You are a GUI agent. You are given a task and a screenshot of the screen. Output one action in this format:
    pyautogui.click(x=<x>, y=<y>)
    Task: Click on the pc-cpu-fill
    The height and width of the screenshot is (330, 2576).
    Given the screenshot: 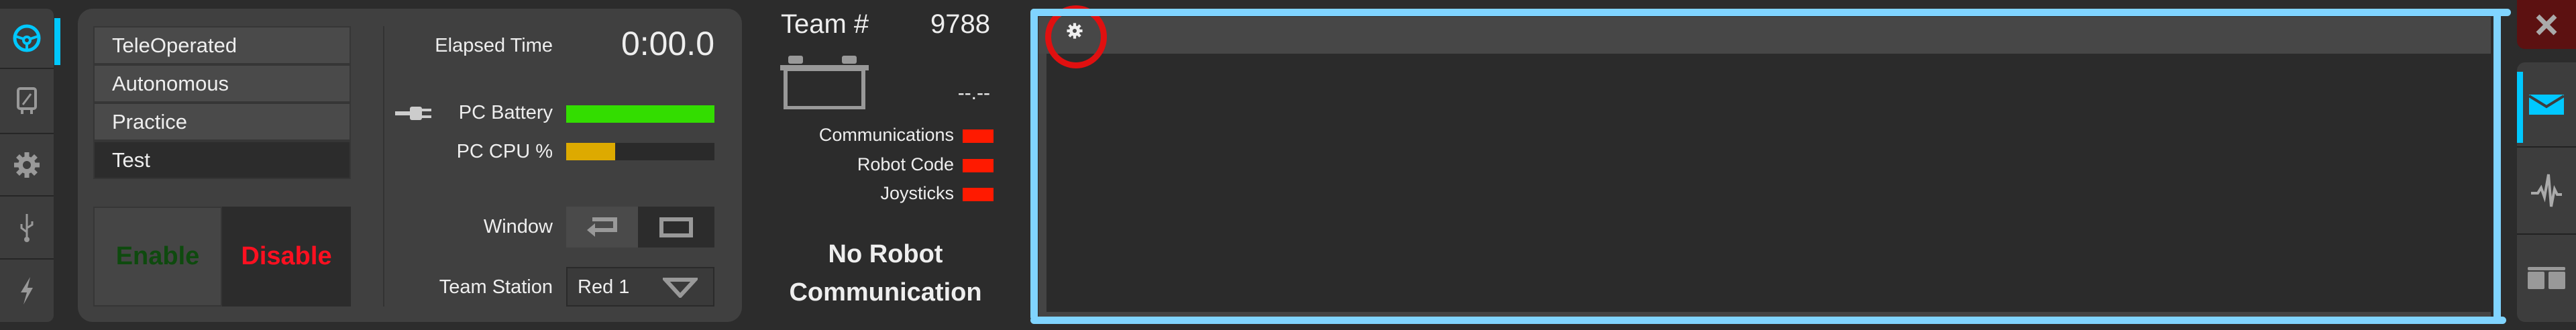 What is the action you would take?
    pyautogui.click(x=590, y=151)
    